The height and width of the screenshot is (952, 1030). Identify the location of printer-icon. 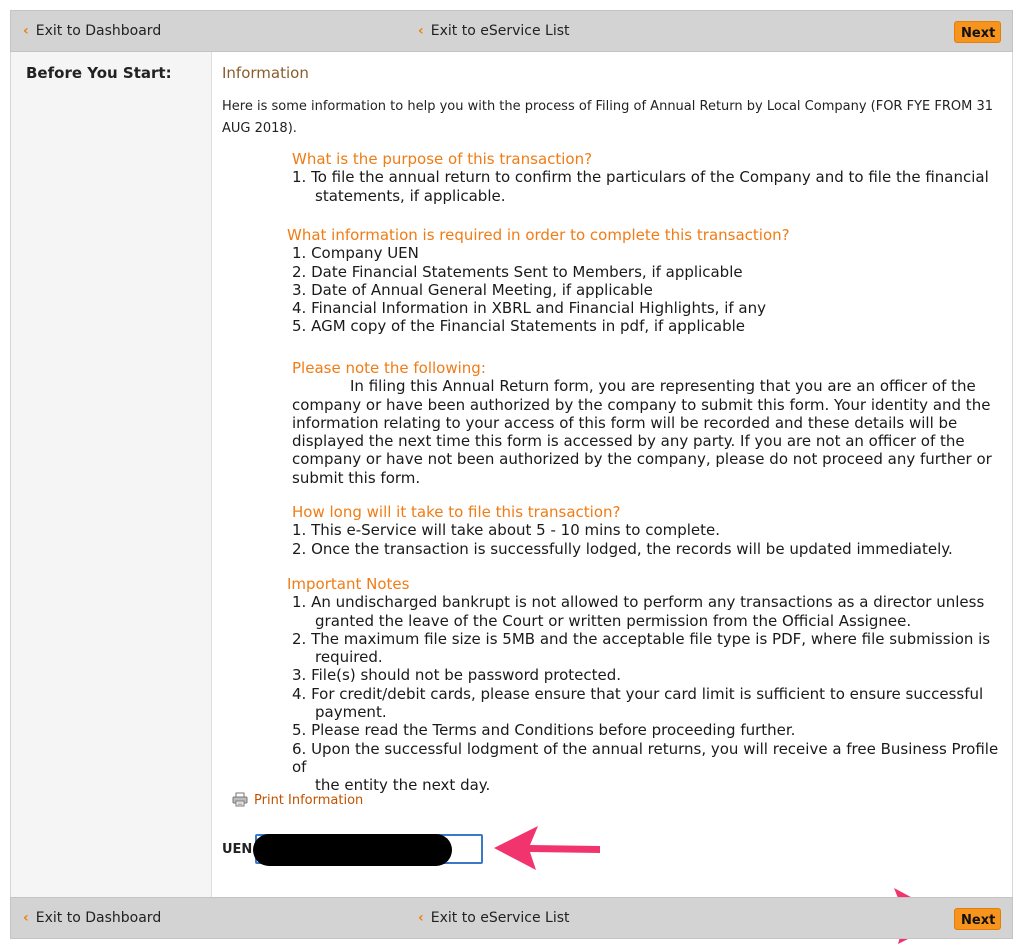
(240, 799).